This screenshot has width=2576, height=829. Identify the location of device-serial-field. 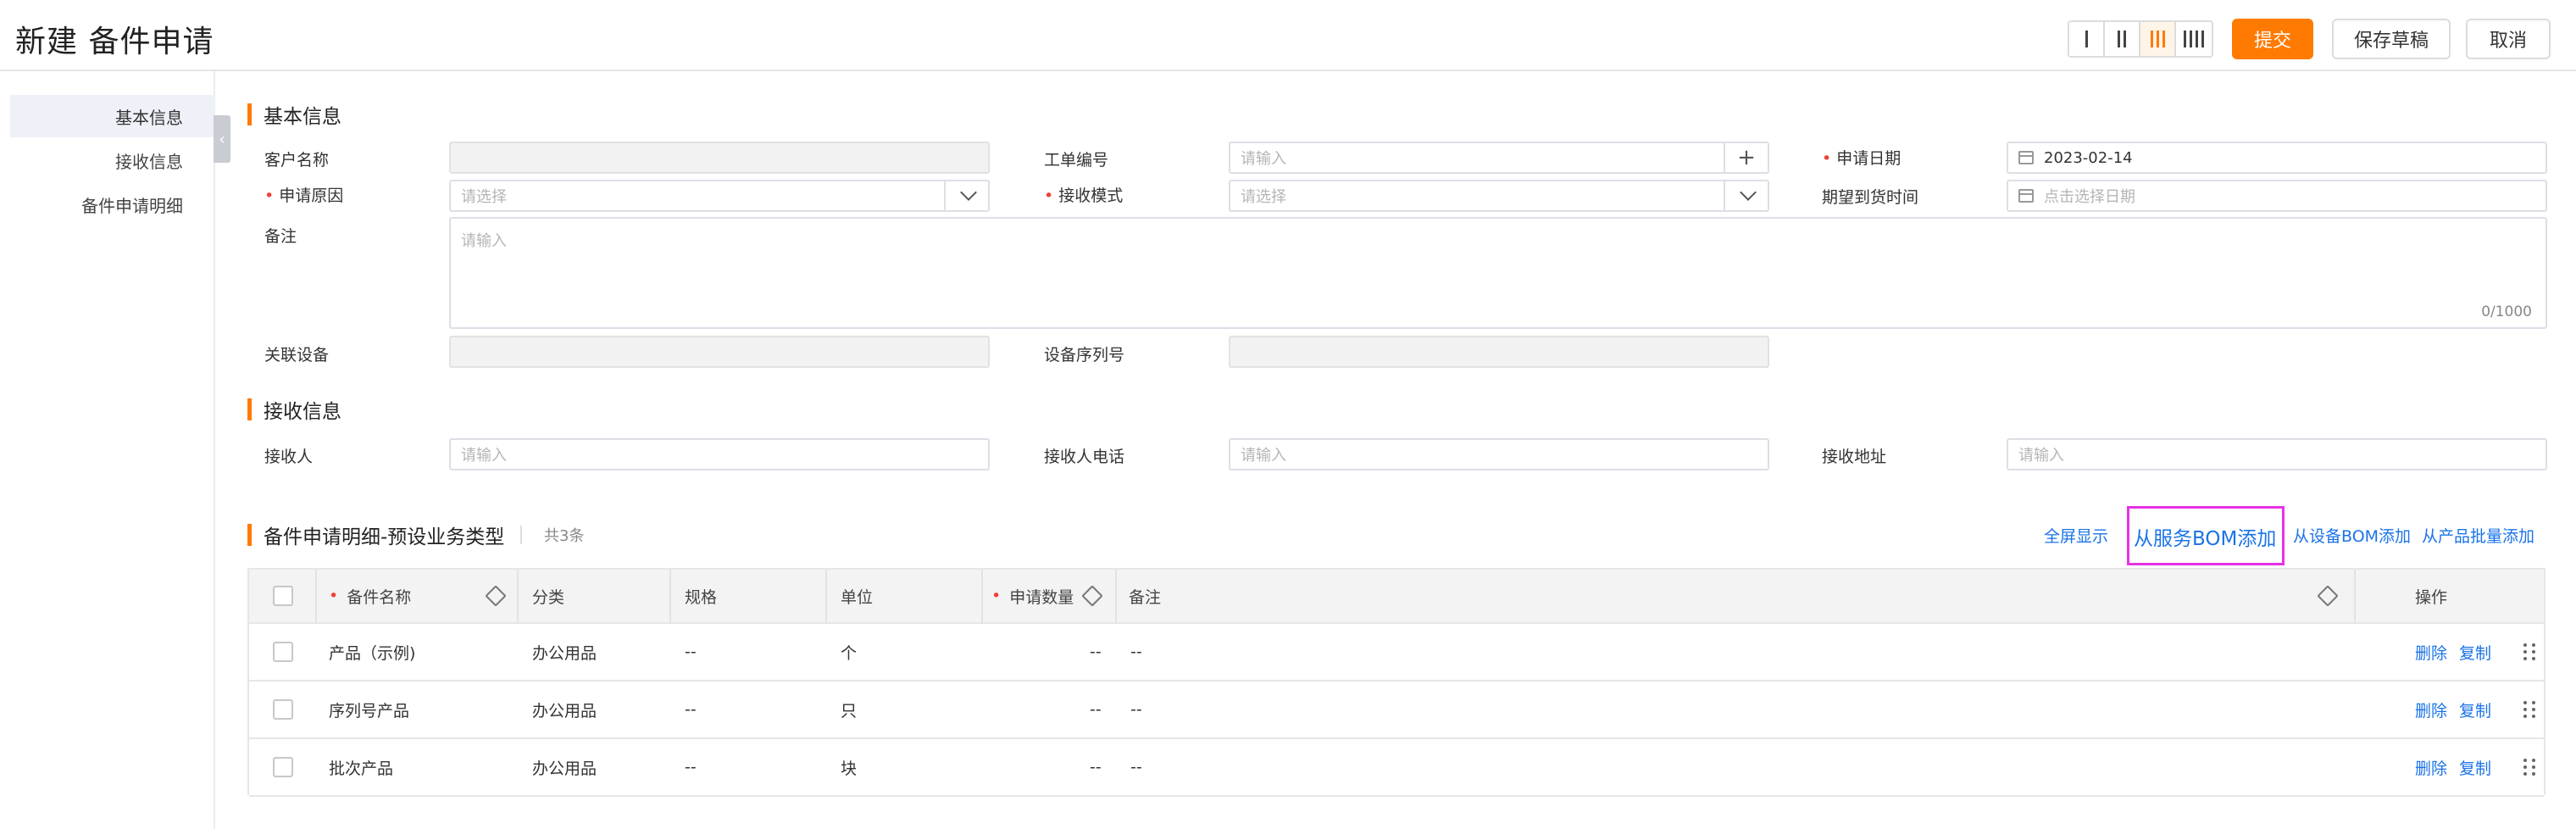
(1499, 352).